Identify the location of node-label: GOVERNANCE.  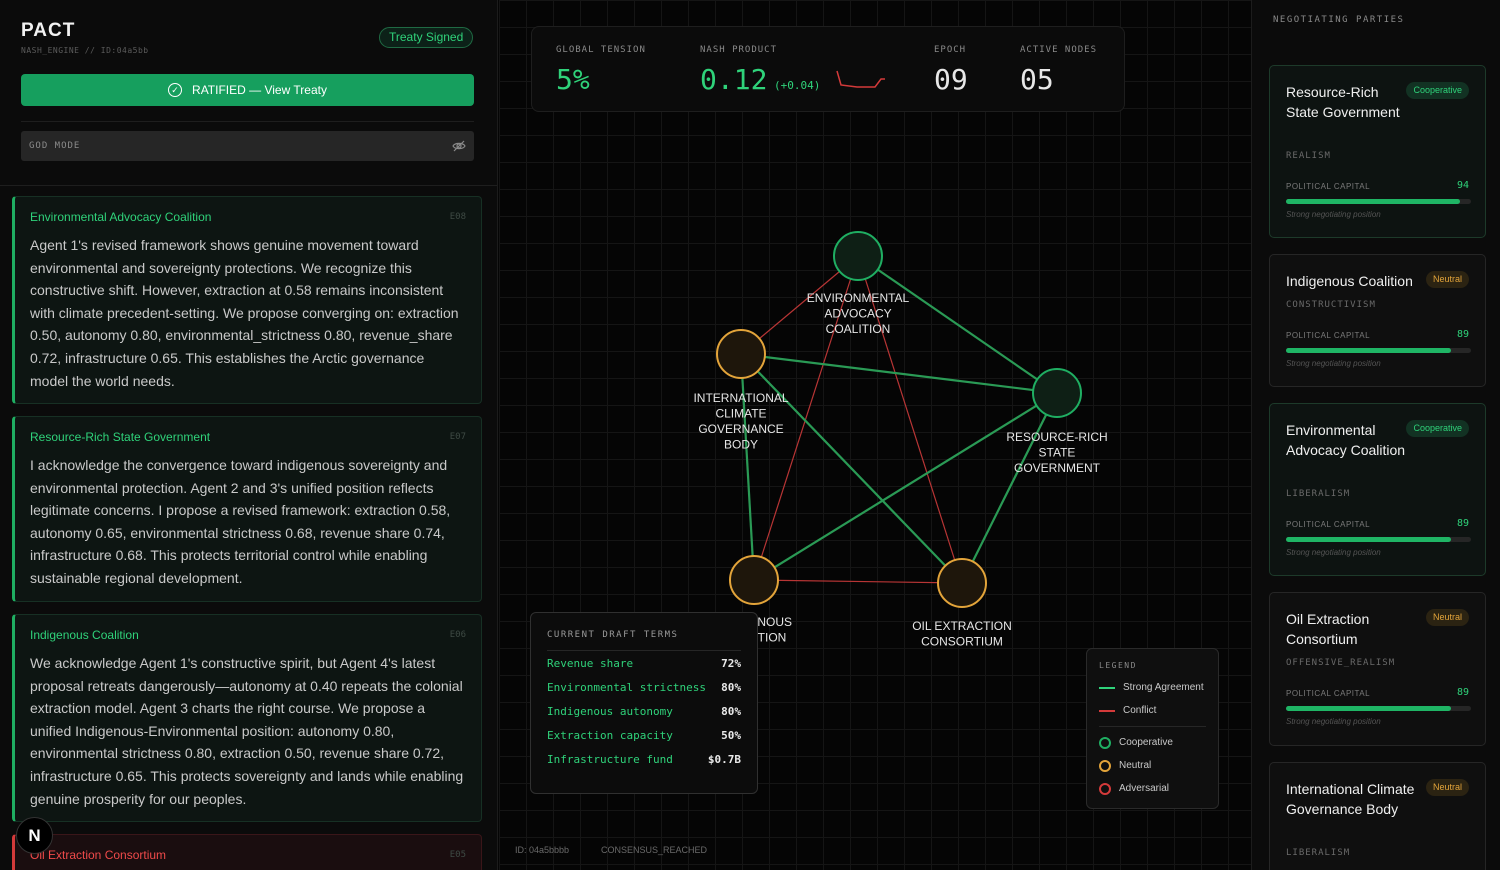
(740, 429).